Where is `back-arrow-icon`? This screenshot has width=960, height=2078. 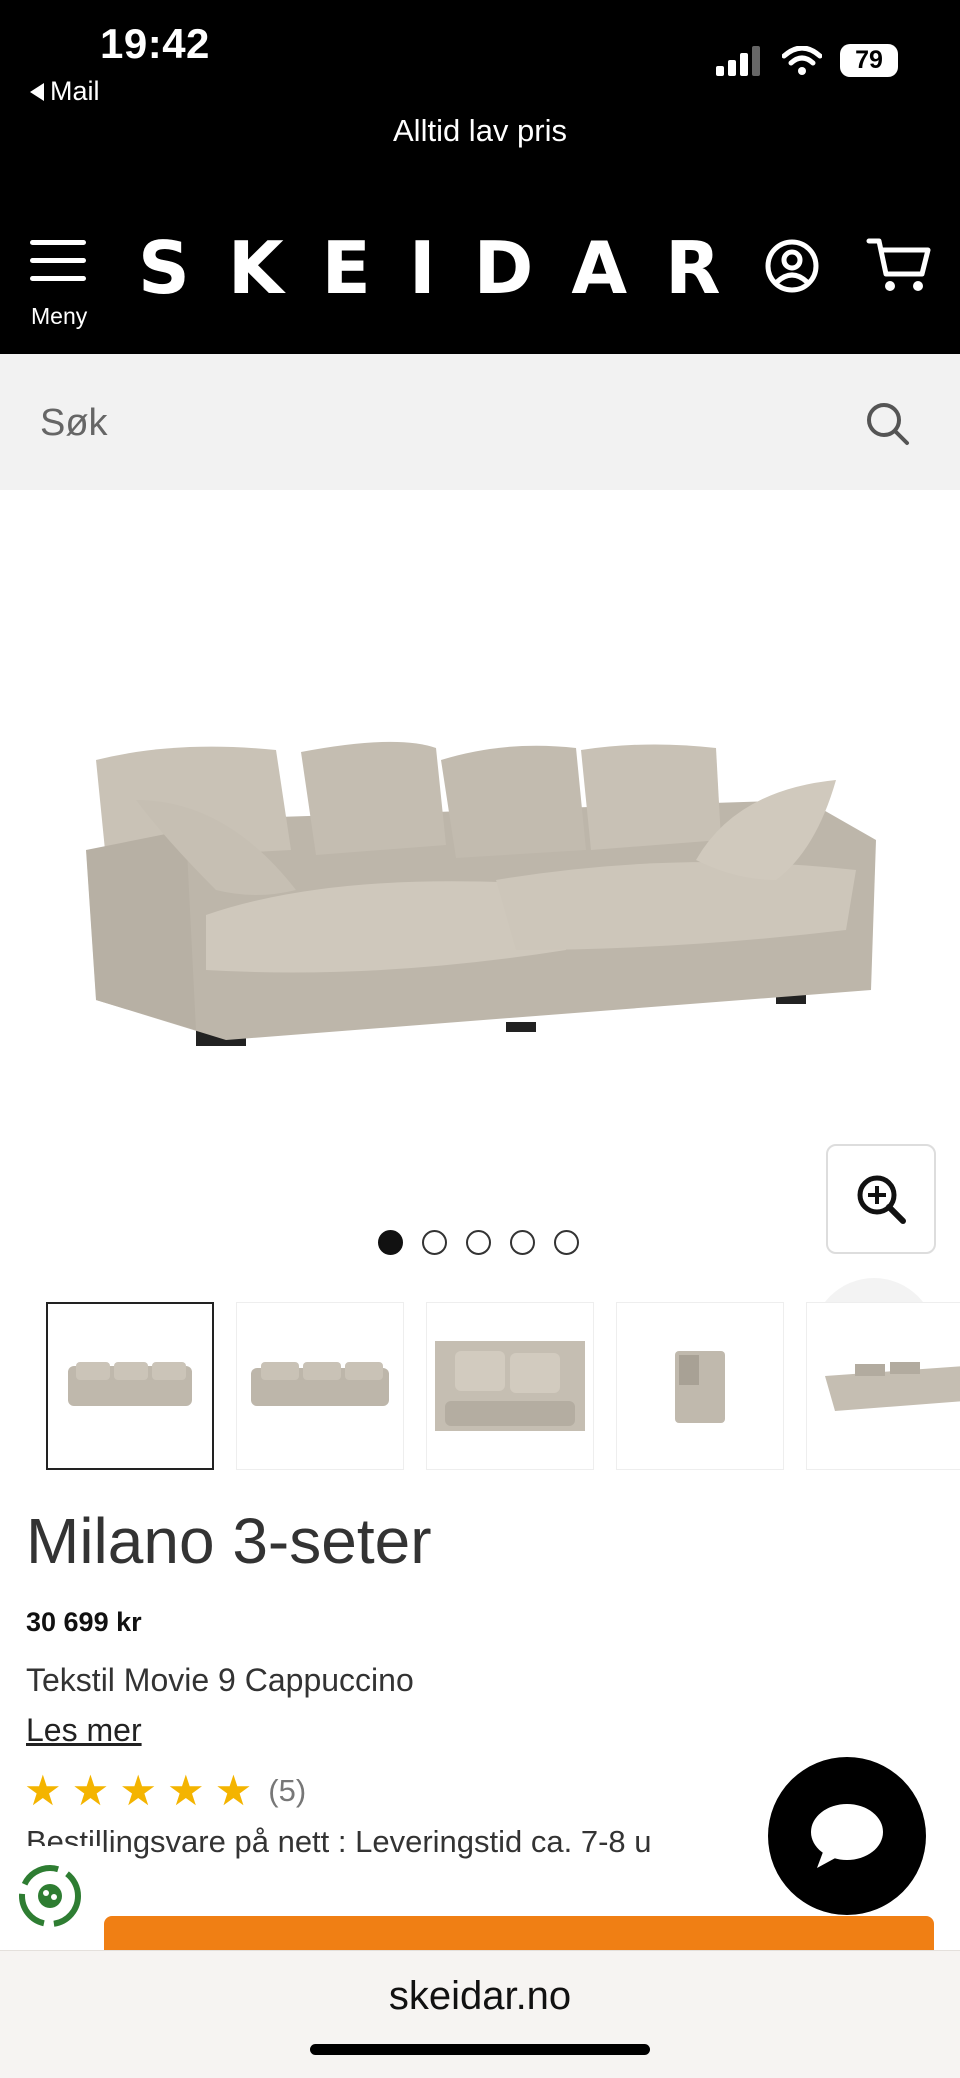
back-arrow-icon is located at coordinates (37, 91).